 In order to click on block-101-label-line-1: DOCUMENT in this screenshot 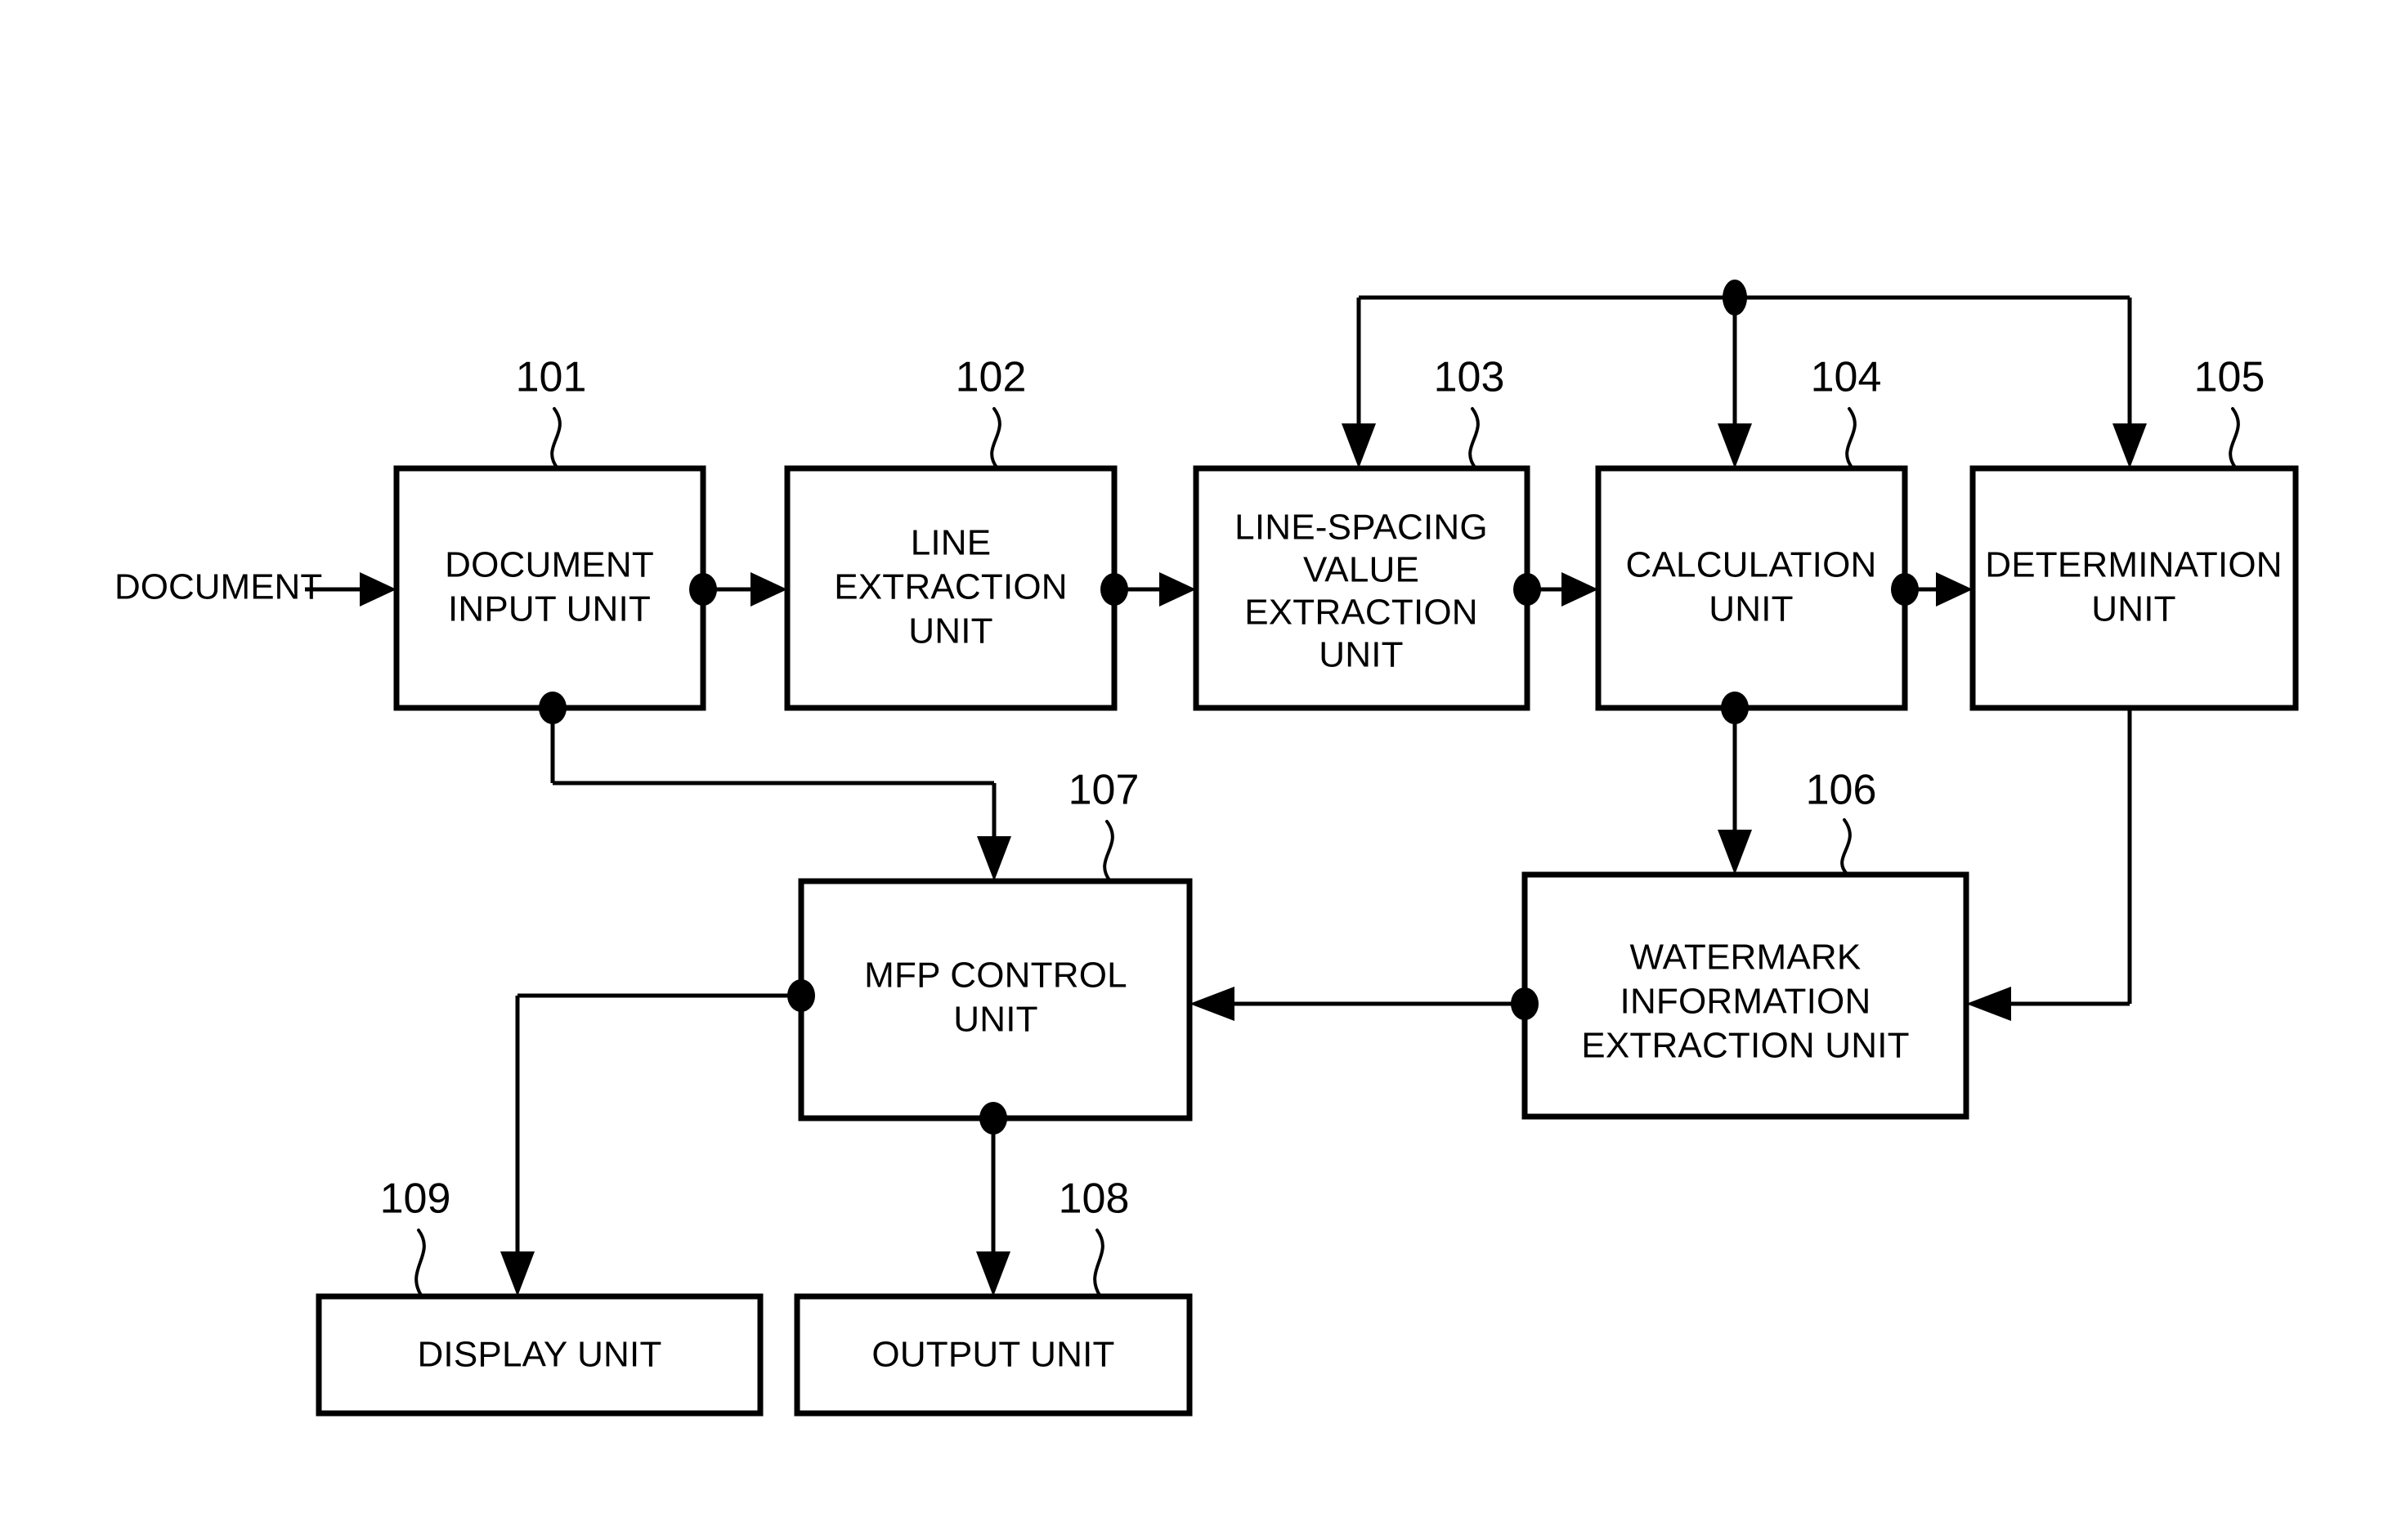, I will do `click(549, 565)`.